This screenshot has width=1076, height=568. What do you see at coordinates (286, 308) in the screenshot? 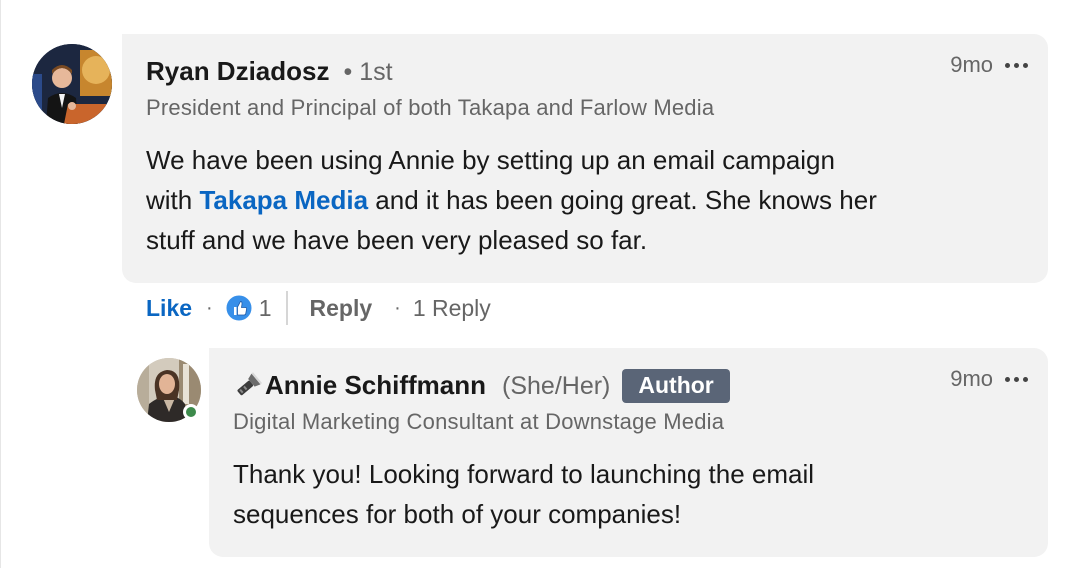
I see `action-divider` at bounding box center [286, 308].